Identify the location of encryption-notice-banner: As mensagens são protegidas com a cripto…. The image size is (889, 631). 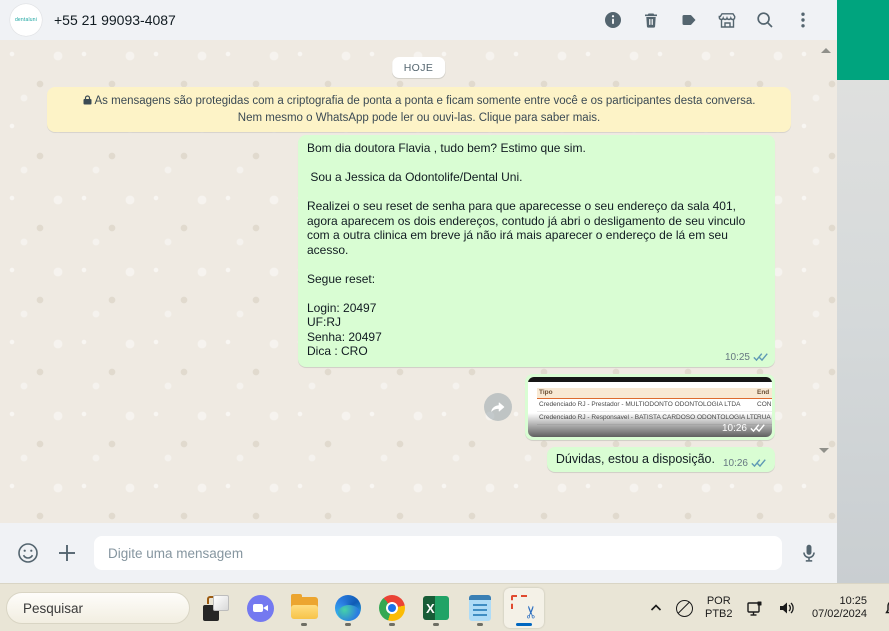
(419, 109).